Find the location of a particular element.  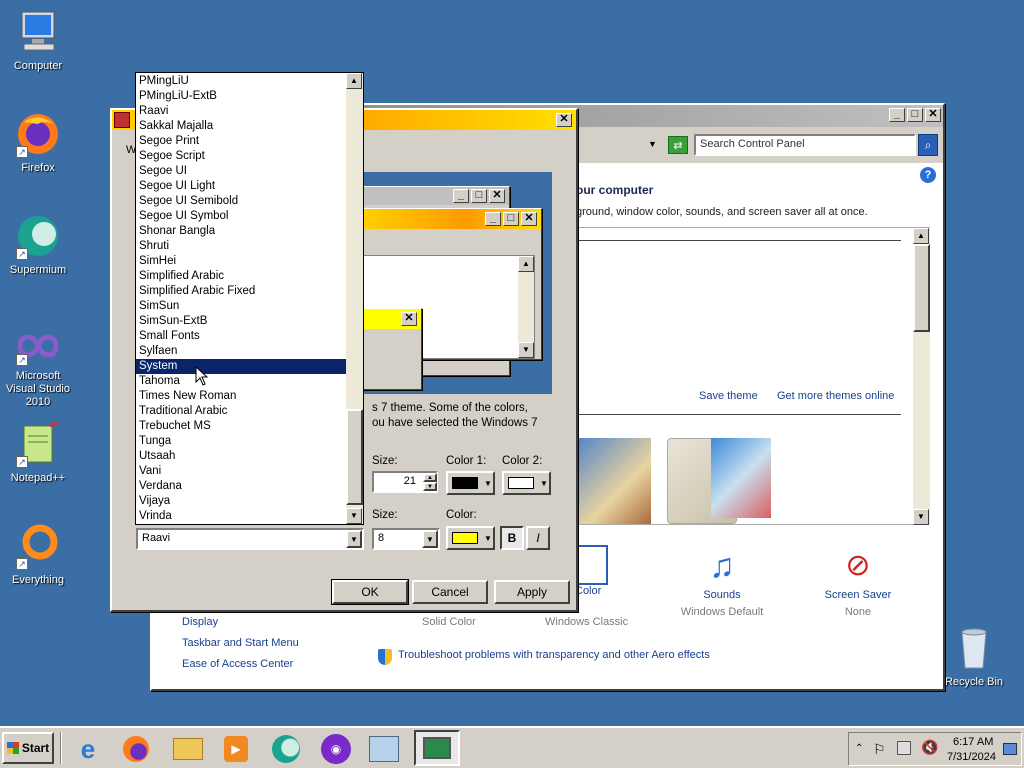

font-list-scrollbar: ▲ ▼ is located at coordinates (354, 298).